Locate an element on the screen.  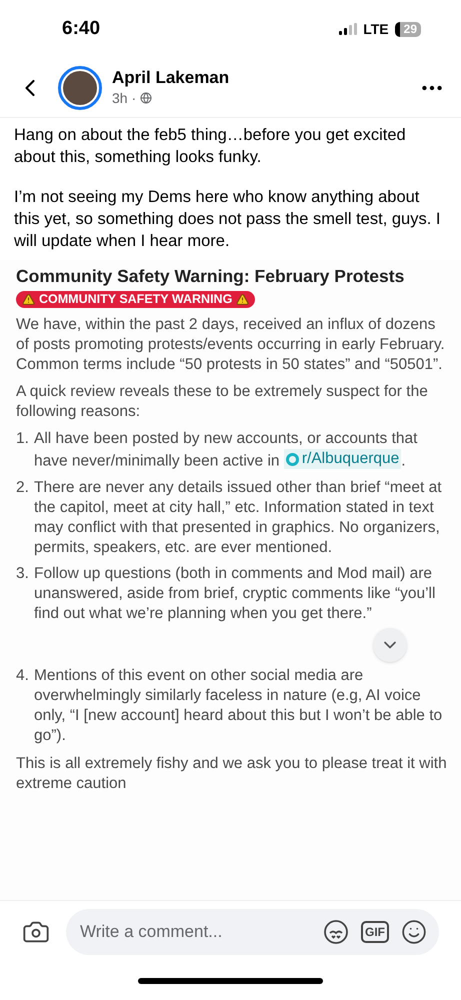
list-item-text: Mentions of this event on other social media are overwhelmingly similarly faceless in nature (e.g, AI voice only, “I [new account] heard about this but I won’t be able to go”). is located at coordinates (239, 706).